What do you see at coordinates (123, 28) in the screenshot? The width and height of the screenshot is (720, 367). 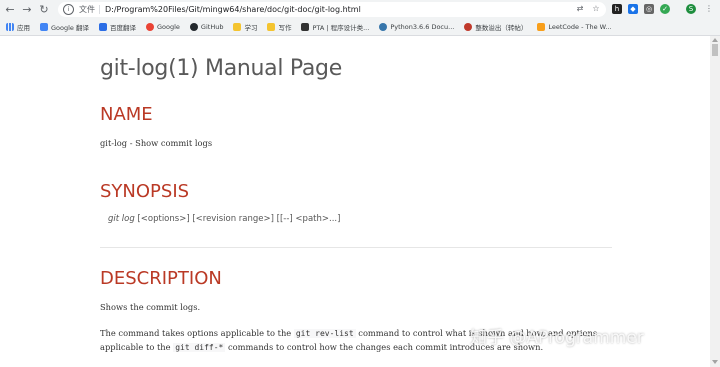 I see `bookmark-label: 百度翻译` at bounding box center [123, 28].